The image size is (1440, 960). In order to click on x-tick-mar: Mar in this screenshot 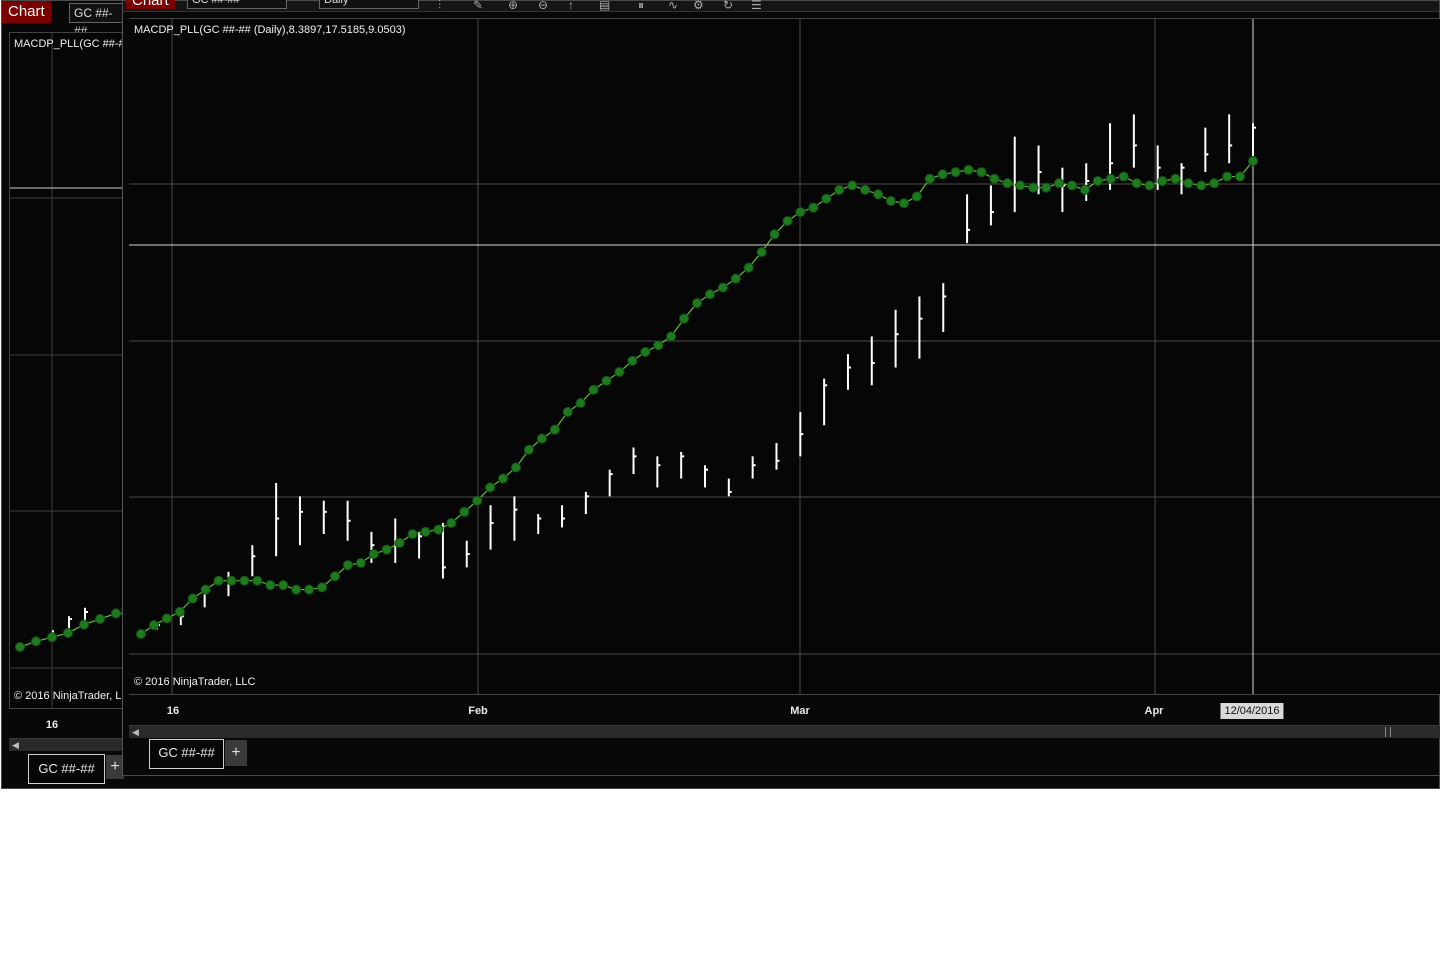, I will do `click(800, 711)`.